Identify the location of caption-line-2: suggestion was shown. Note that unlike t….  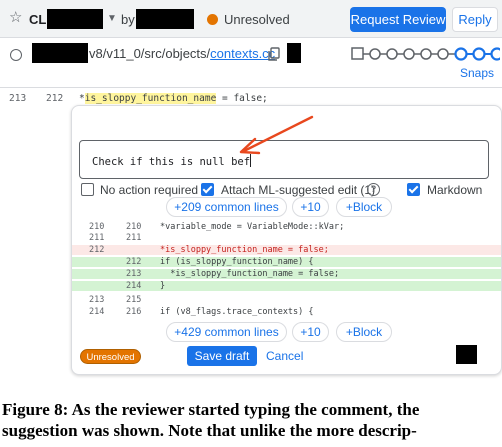
(209, 430).